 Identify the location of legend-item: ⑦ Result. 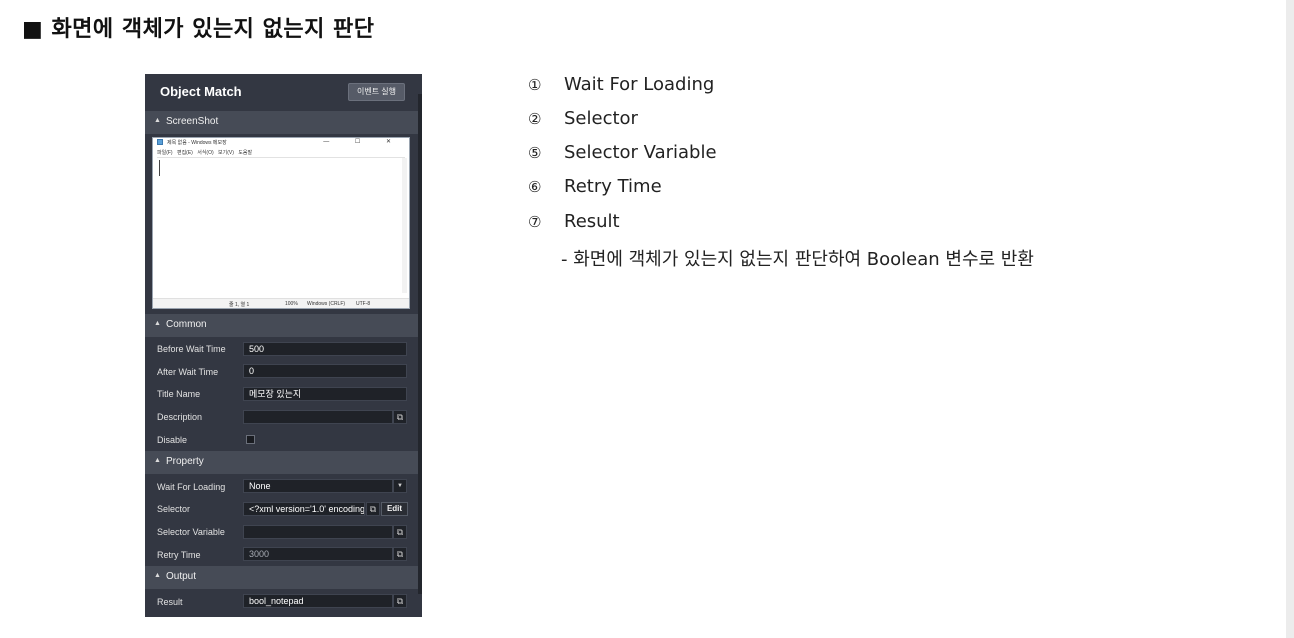
(574, 221).